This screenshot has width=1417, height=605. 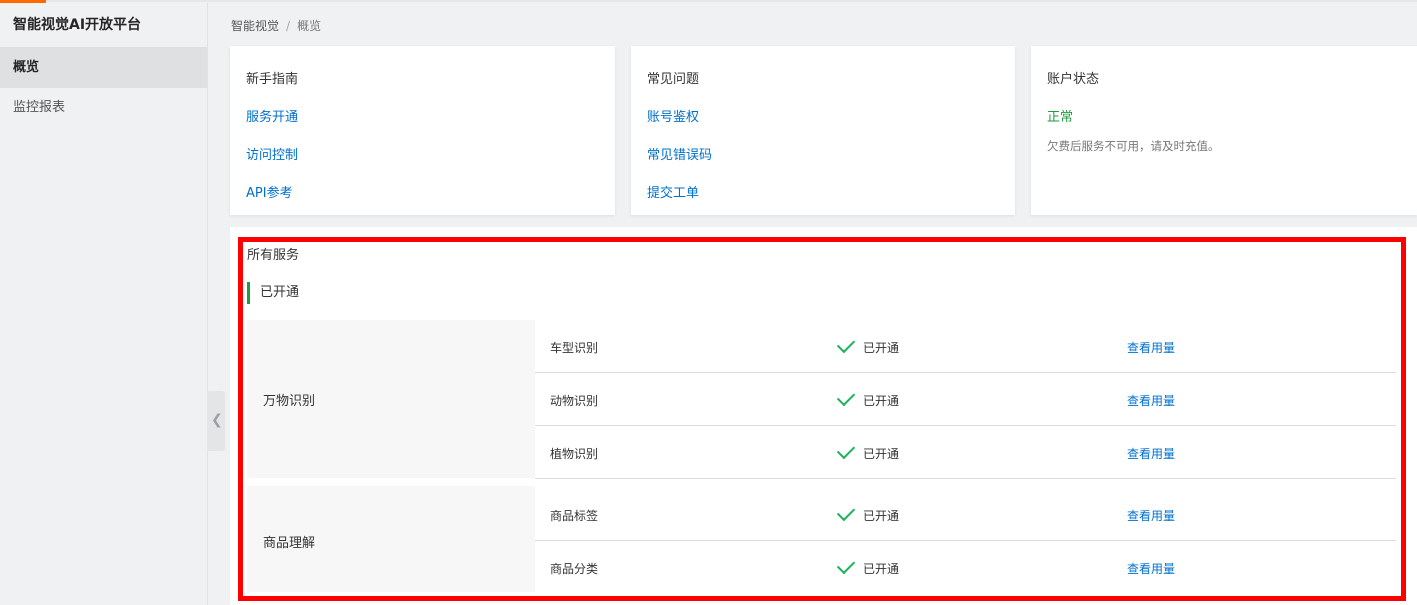 I want to click on category-cell: 万物识别, so click(x=391, y=399).